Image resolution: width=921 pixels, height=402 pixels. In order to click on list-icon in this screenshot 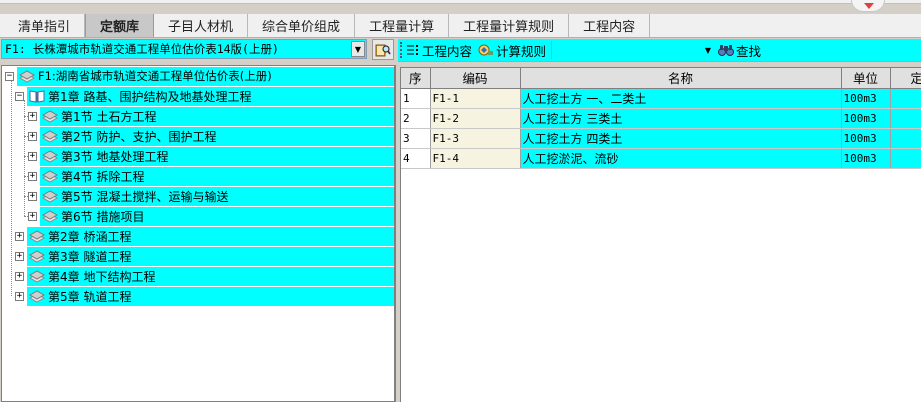, I will do `click(412, 50)`.